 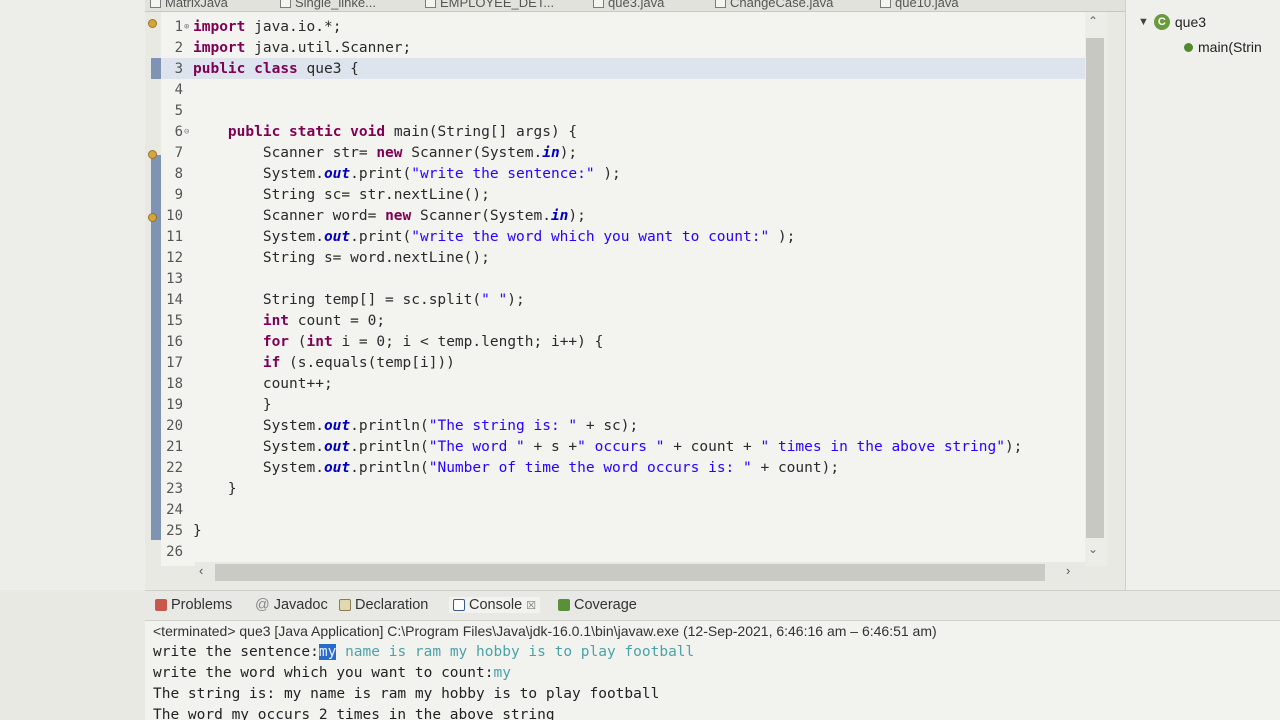 I want to click on user-input-text: name is ram my hobby is to play football, so click(x=515, y=652).